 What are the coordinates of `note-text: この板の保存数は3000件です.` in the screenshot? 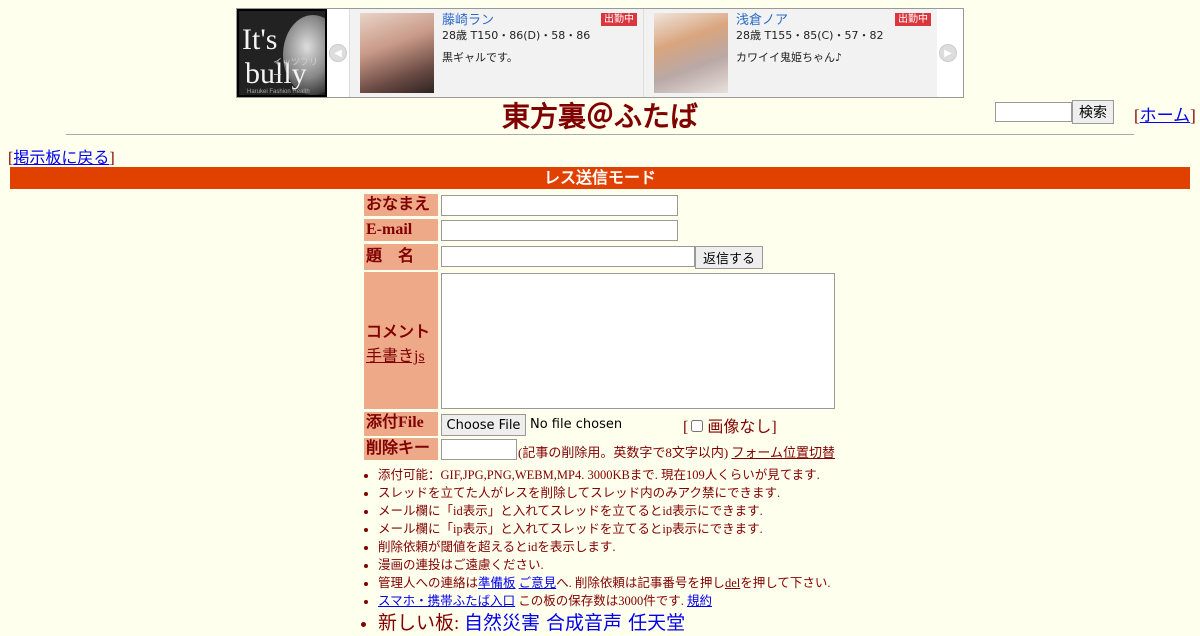 It's located at (599, 601).